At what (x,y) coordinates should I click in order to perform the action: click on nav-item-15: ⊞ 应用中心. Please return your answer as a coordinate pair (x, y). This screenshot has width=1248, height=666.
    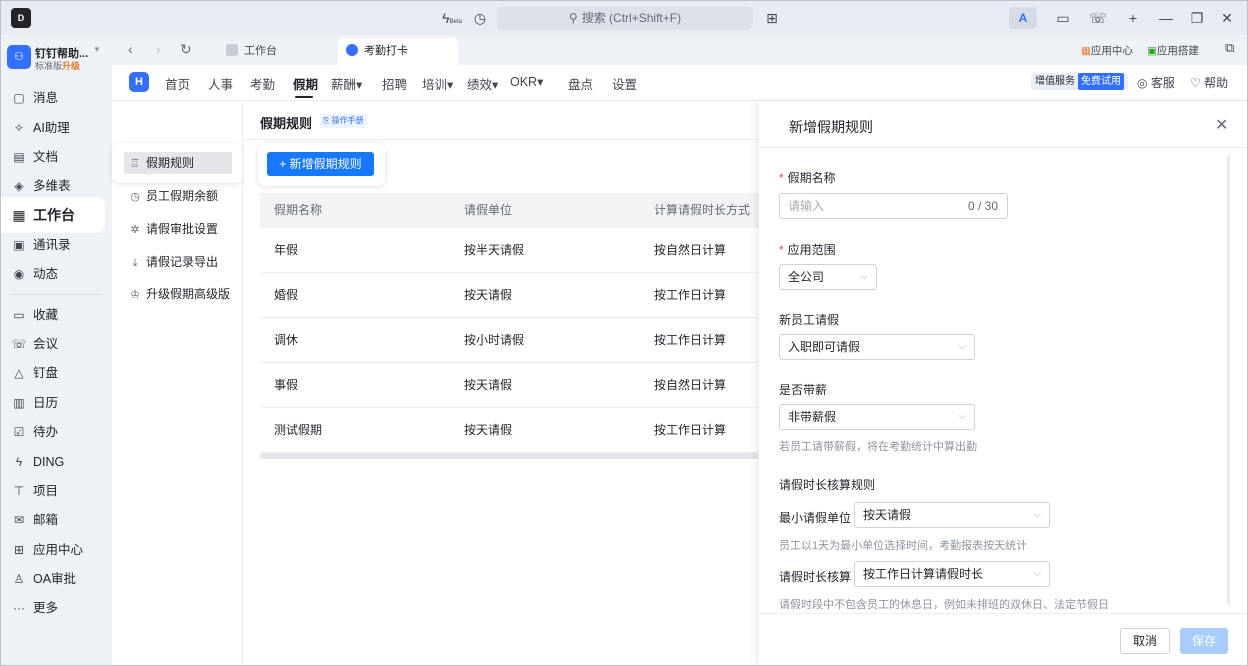
    Looking at the image, I should click on (56, 550).